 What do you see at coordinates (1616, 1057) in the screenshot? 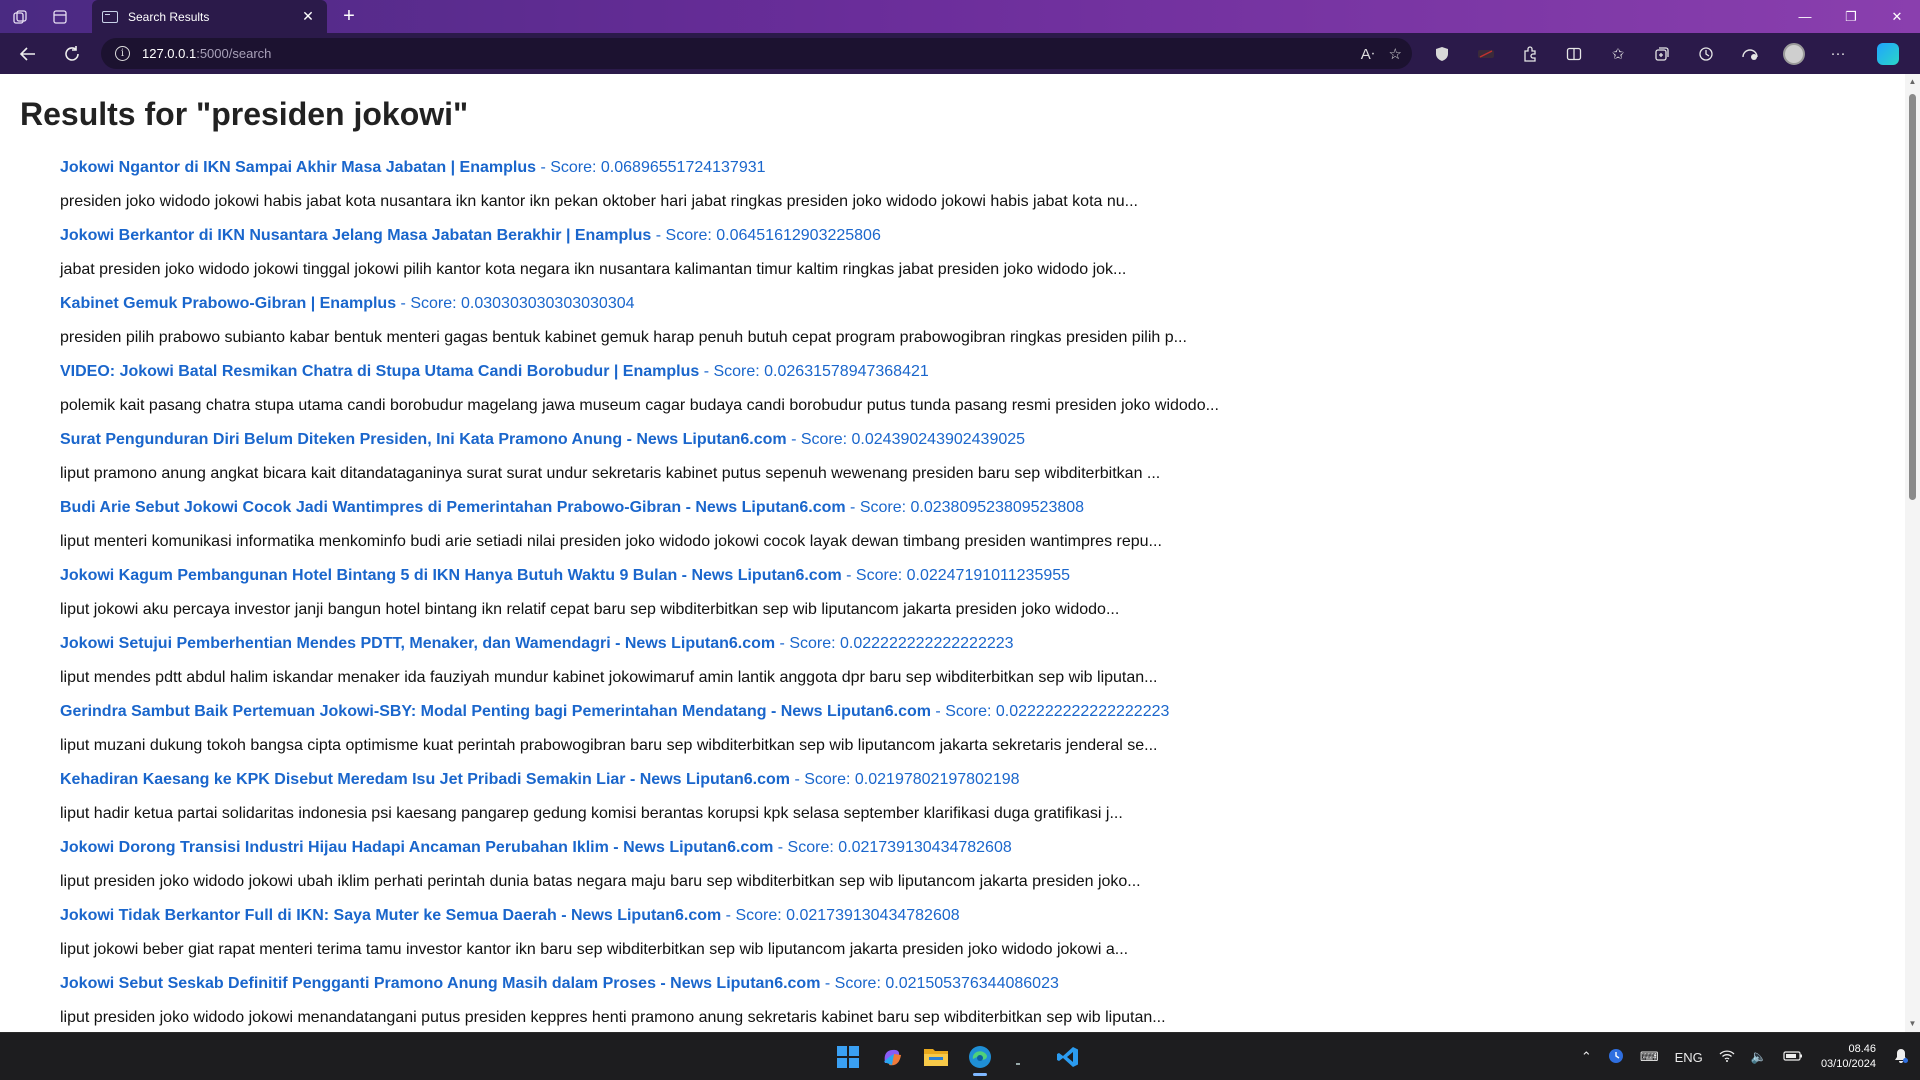
I see `status-clock-icon` at bounding box center [1616, 1057].